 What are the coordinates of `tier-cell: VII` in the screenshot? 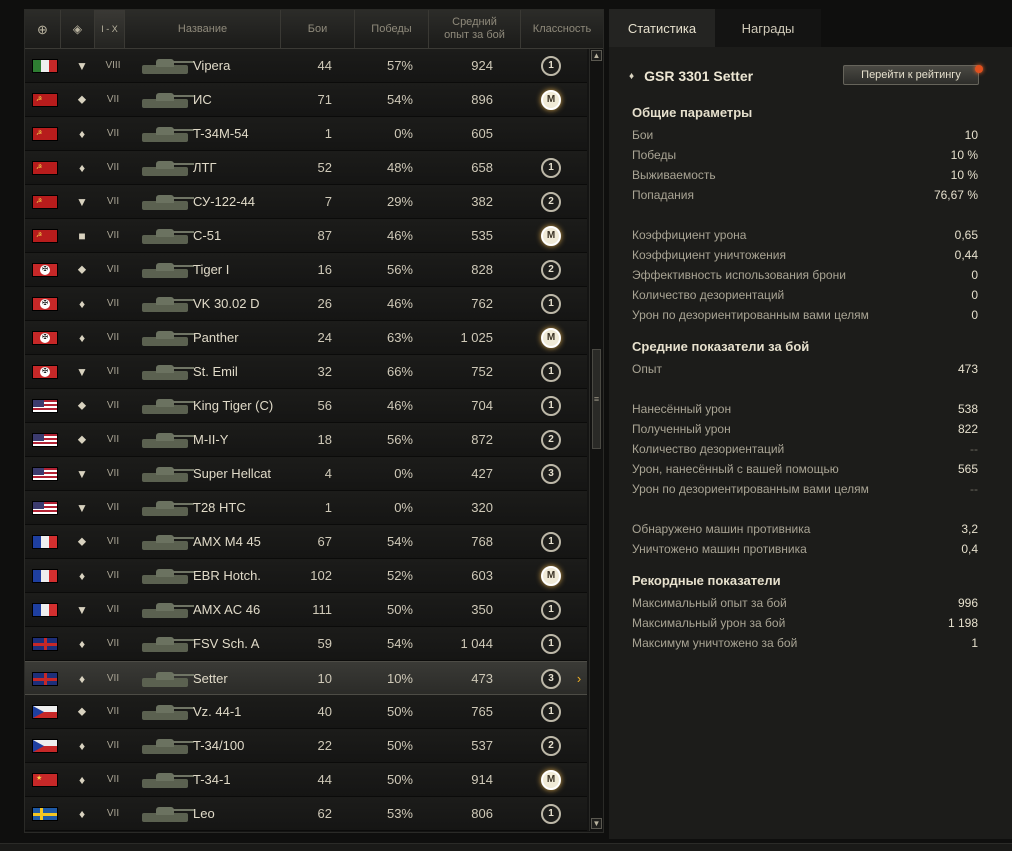 It's located at (113, 235).